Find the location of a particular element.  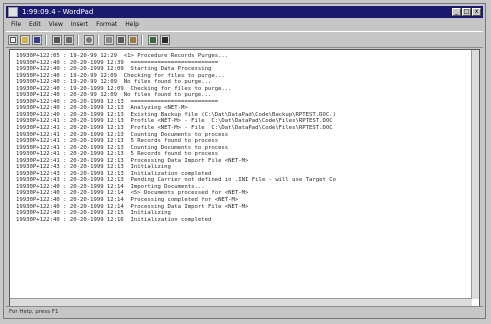

maximize-button: □ is located at coordinates (466, 12).